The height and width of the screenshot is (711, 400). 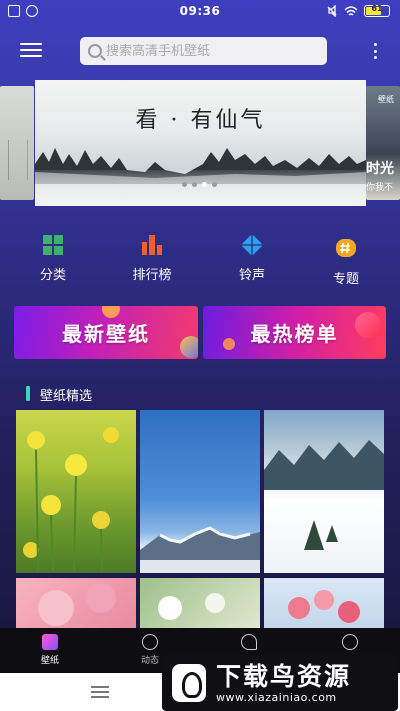 I want to click on wallpaper-icon, so click(x=50, y=642).